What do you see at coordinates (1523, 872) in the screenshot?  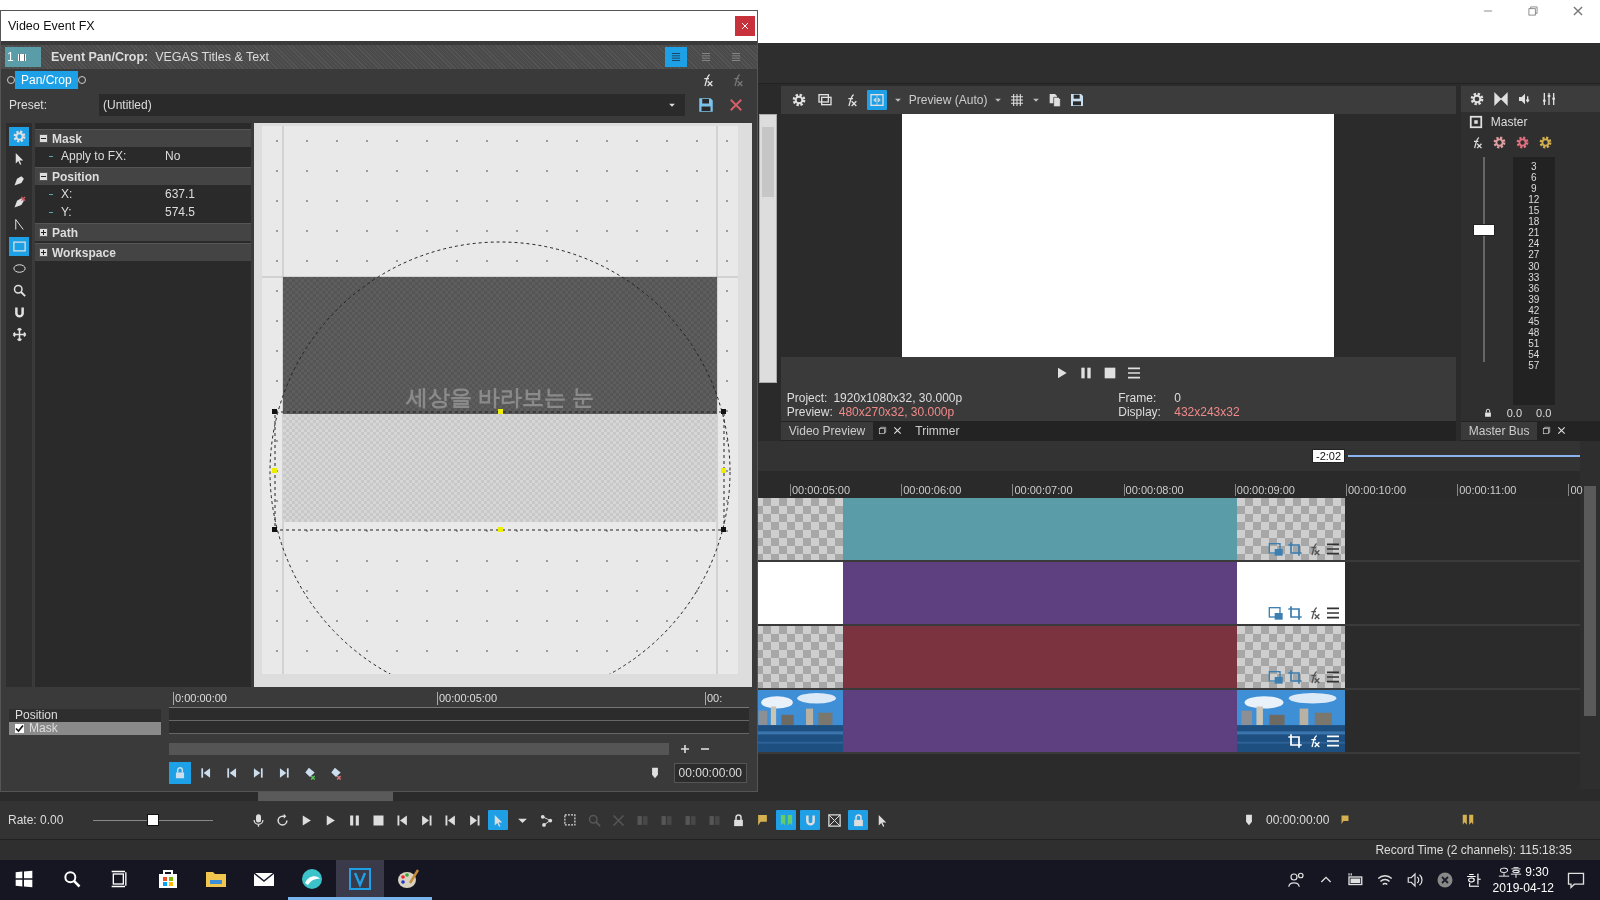 I see `clock-time: 오후 9:30` at bounding box center [1523, 872].